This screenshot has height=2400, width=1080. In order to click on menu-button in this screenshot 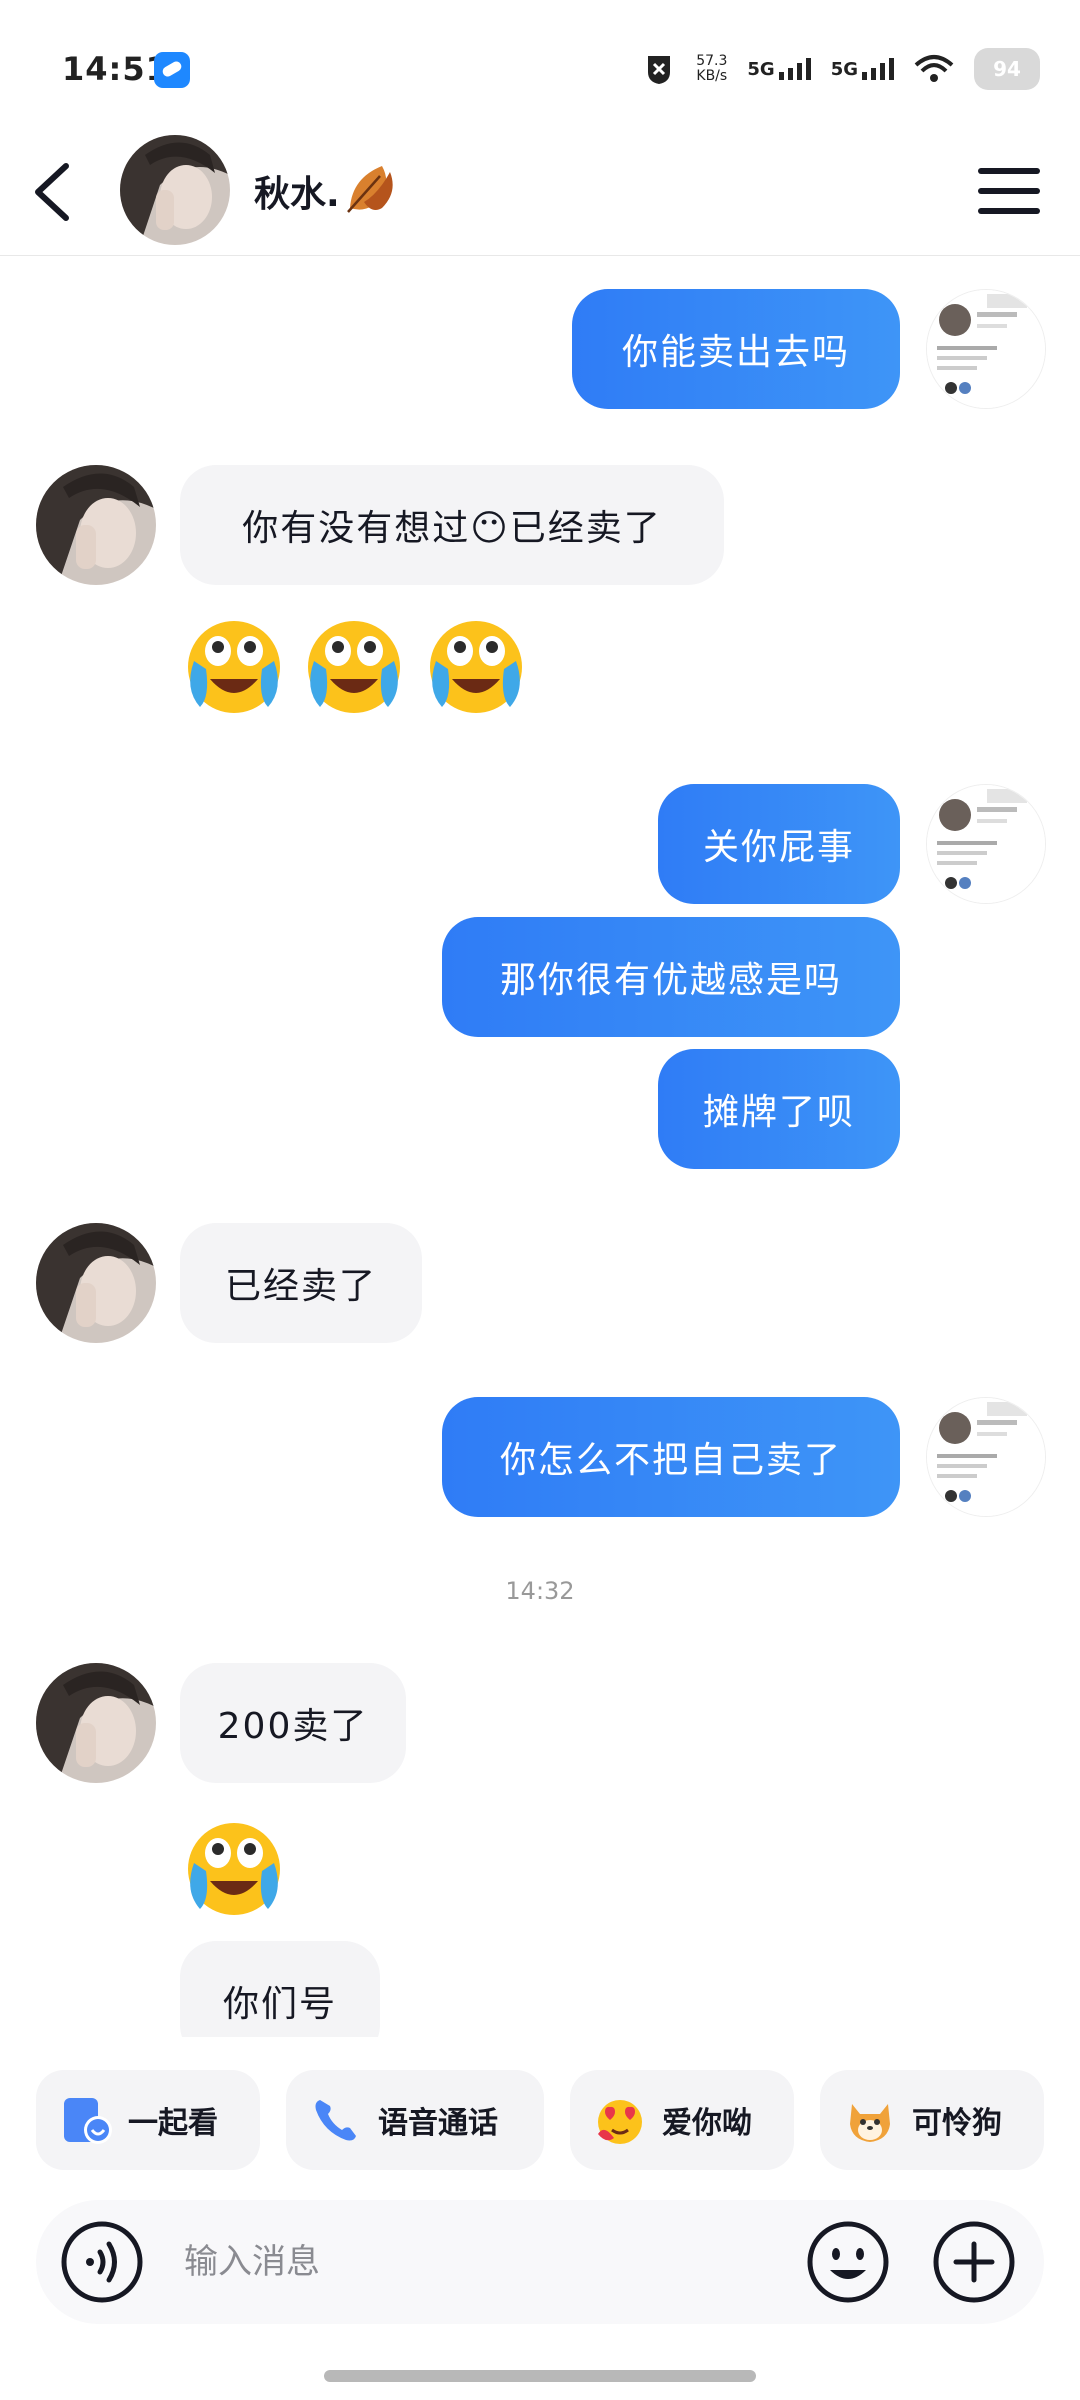, I will do `click(1009, 191)`.